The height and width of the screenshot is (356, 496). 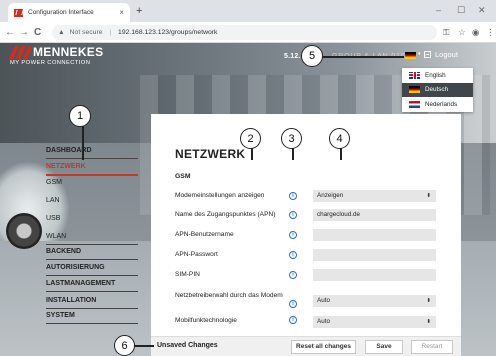 What do you see at coordinates (68, 52) in the screenshot?
I see `brand-name: MENNEKES` at bounding box center [68, 52].